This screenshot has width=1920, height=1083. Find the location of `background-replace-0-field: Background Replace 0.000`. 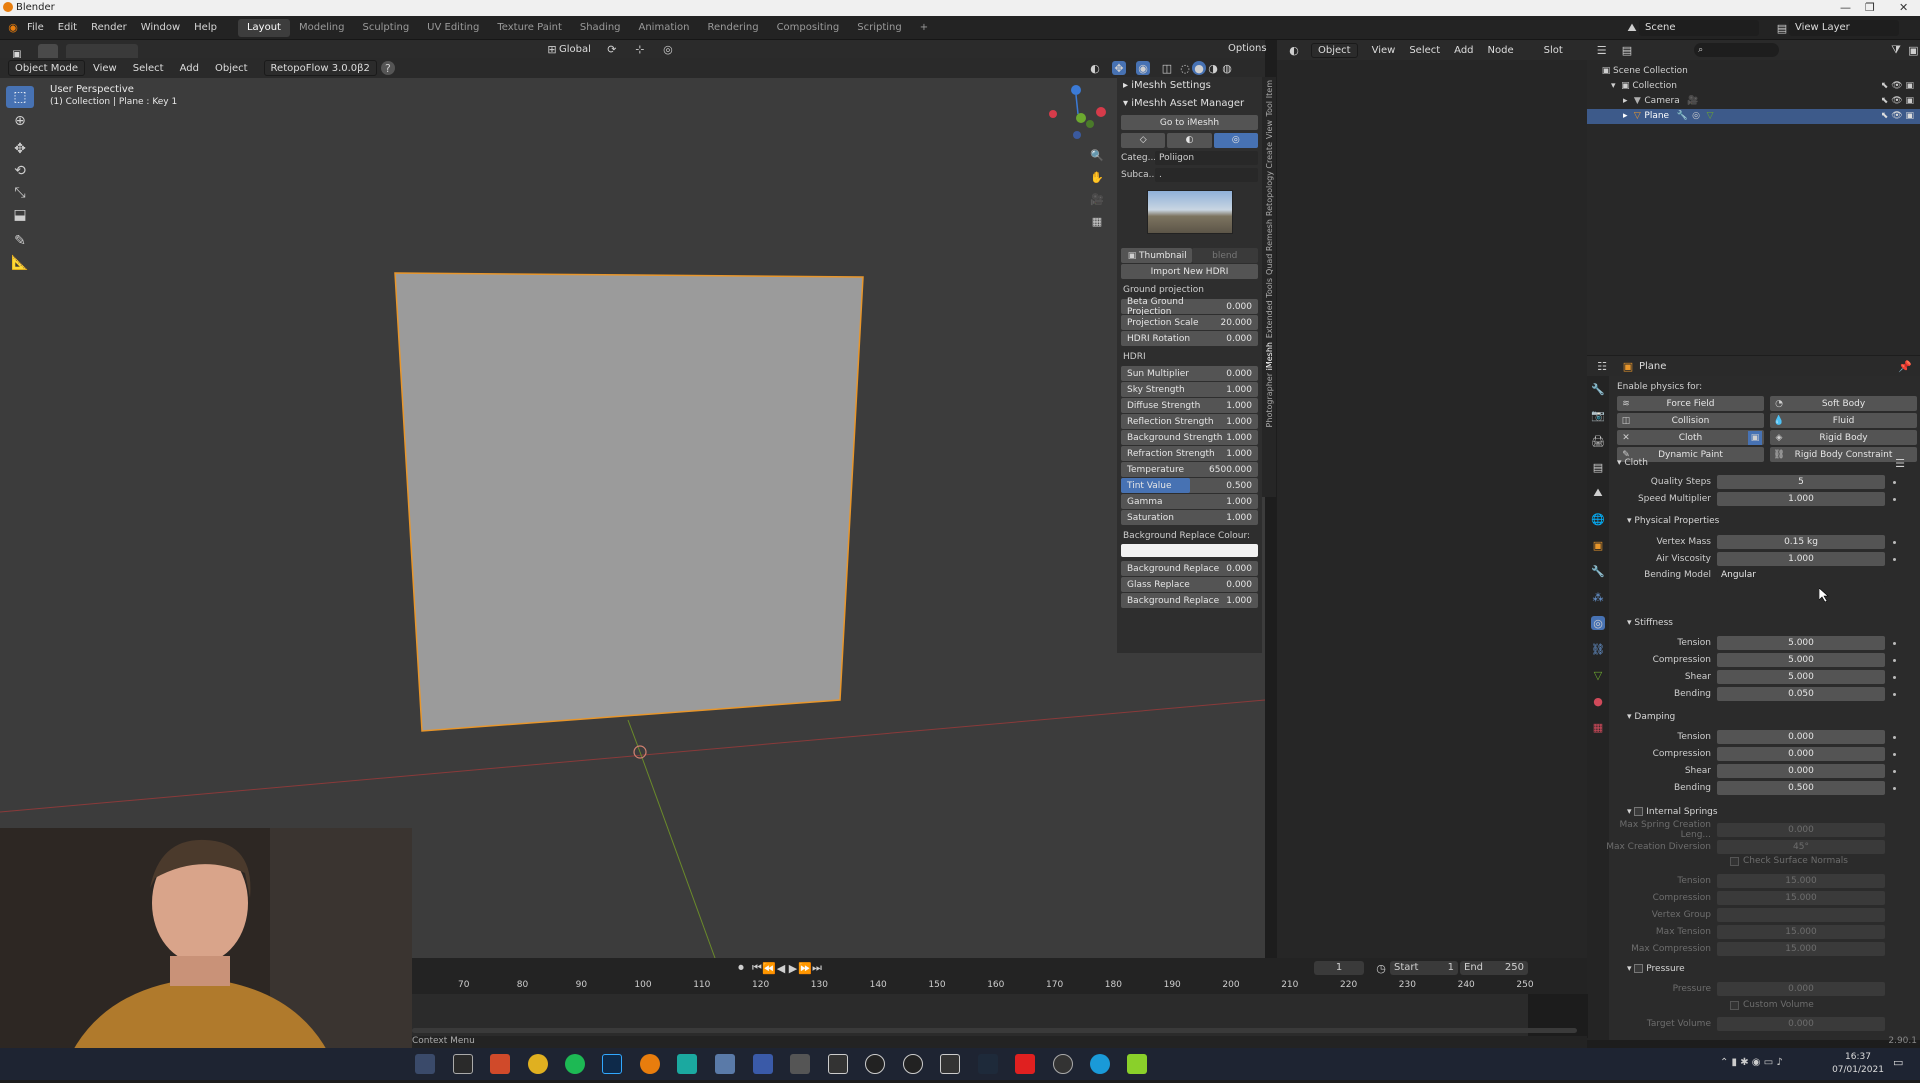

background-replace-0-field: Background Replace 0.000 is located at coordinates (1189, 568).